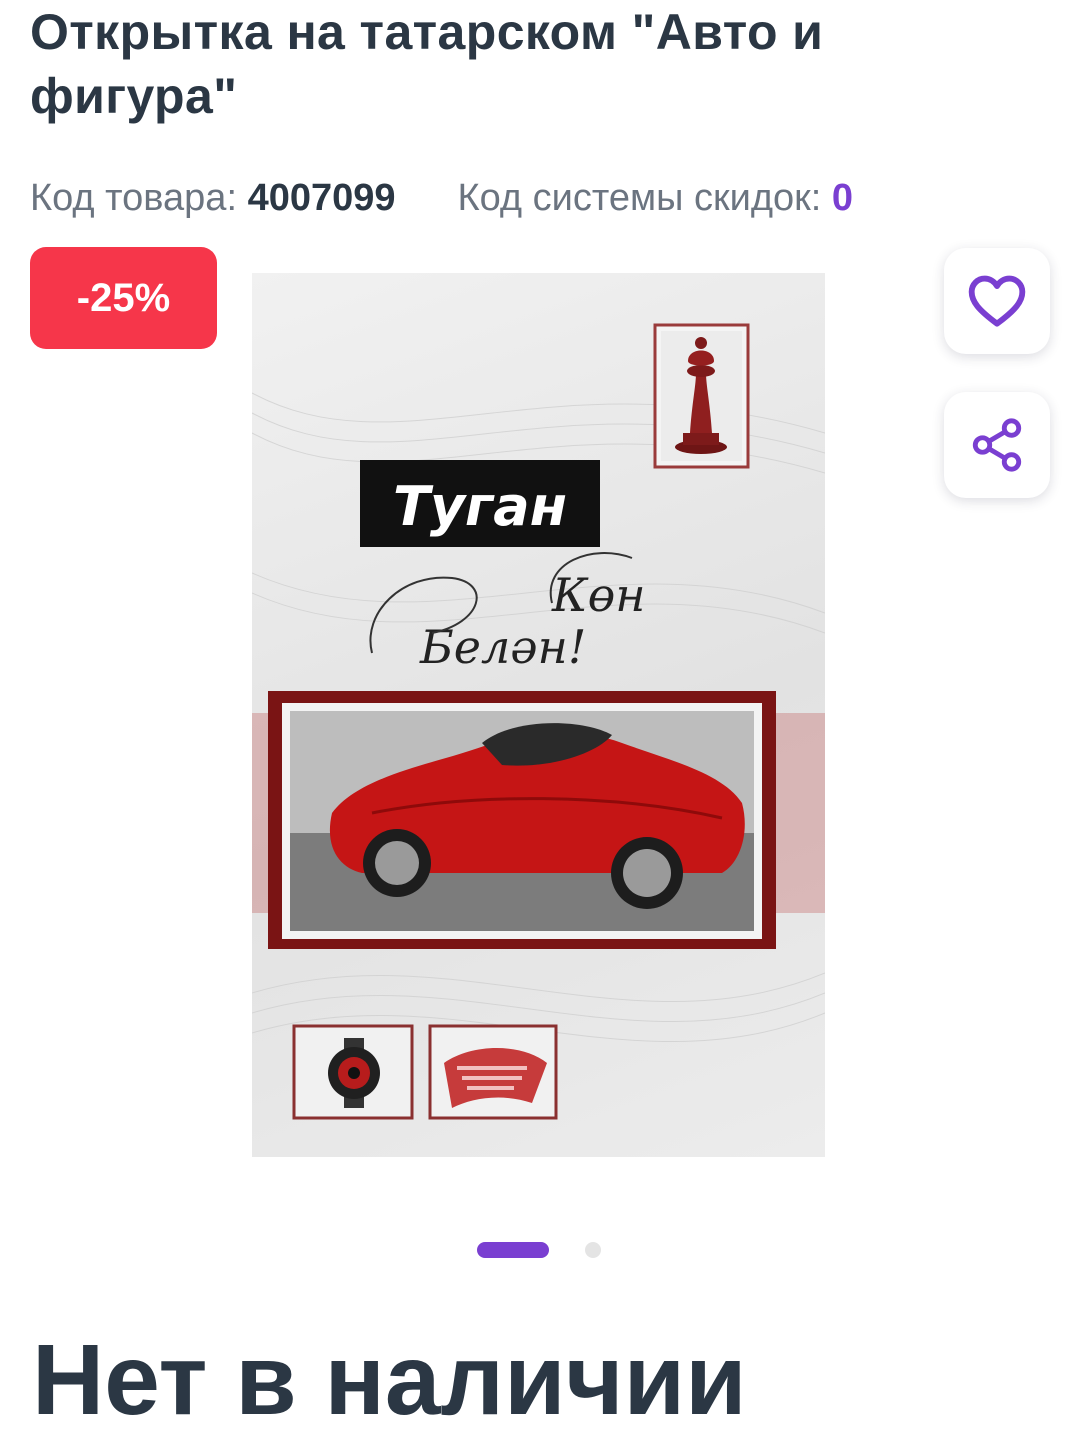 This screenshot has width=1080, height=1440. I want to click on chess-piece-picture, so click(701, 396).